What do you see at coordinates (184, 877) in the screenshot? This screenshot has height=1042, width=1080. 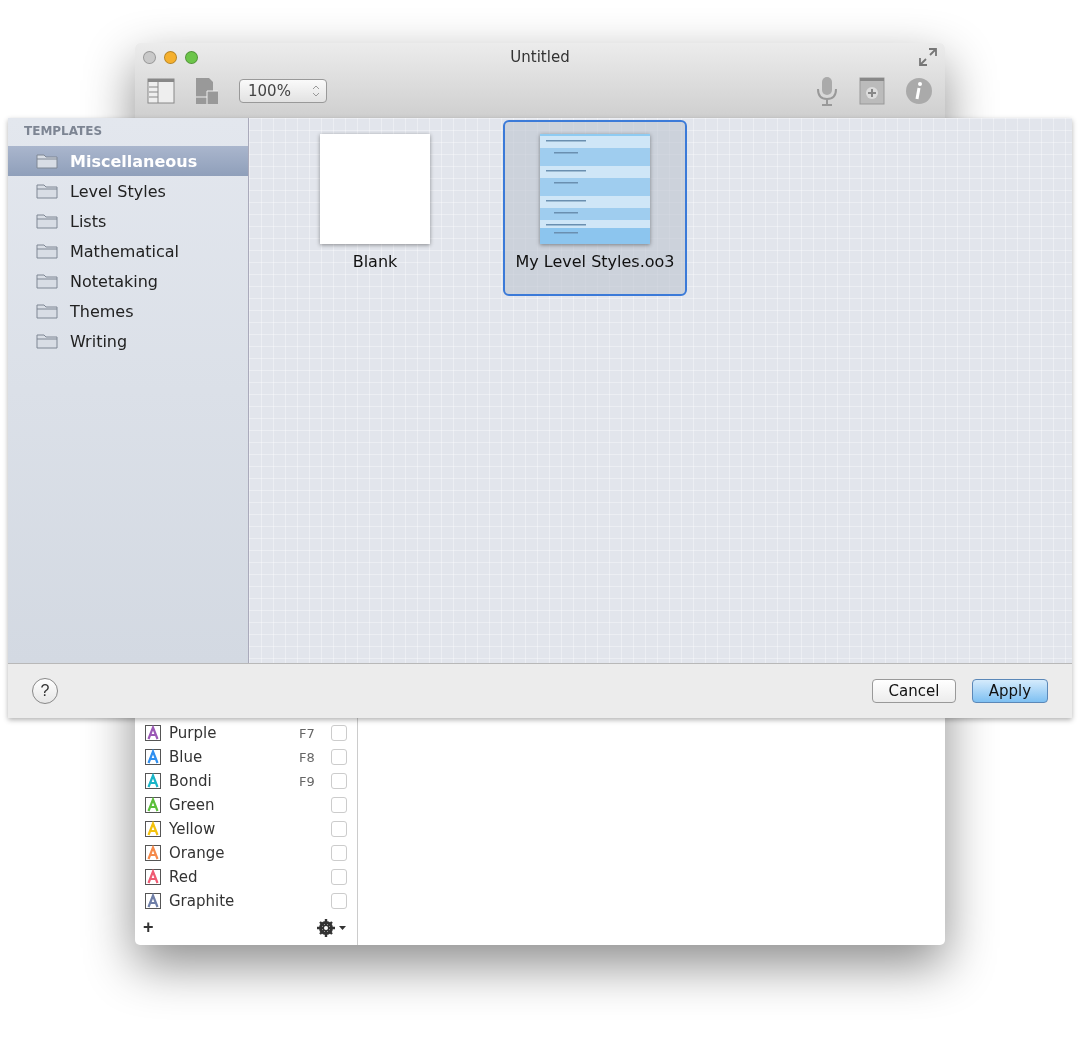 I see `style-name: Red` at bounding box center [184, 877].